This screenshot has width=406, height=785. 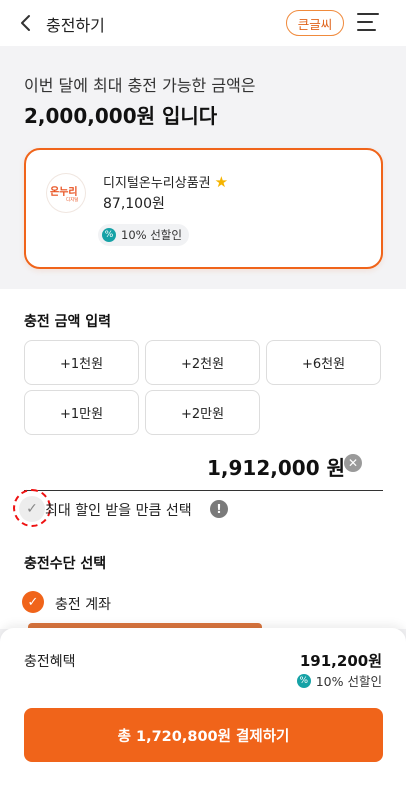 What do you see at coordinates (68, 322) in the screenshot?
I see `charge-amount-title: 충전 금액 입력` at bounding box center [68, 322].